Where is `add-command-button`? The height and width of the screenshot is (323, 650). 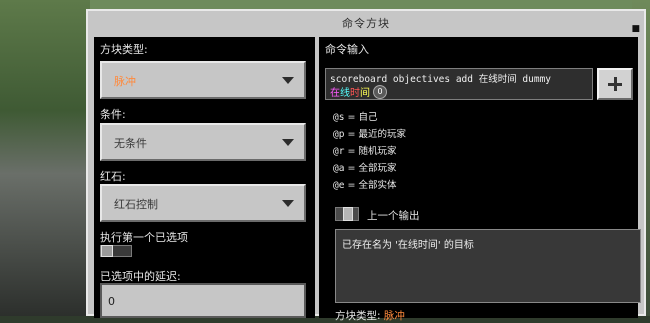
add-command-button is located at coordinates (615, 84).